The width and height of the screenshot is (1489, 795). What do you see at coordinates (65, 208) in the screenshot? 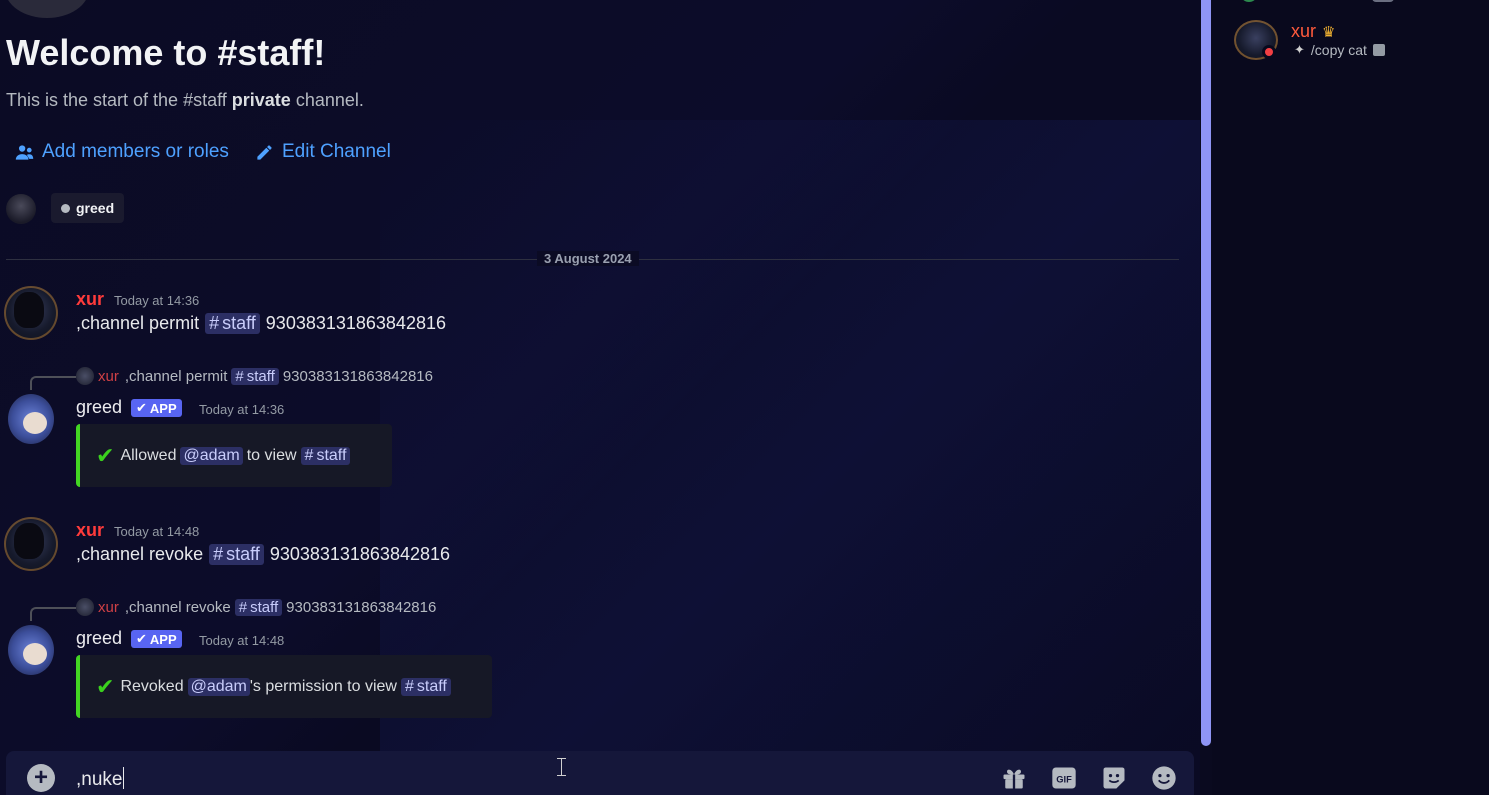
I see `role-dot-icon` at bounding box center [65, 208].